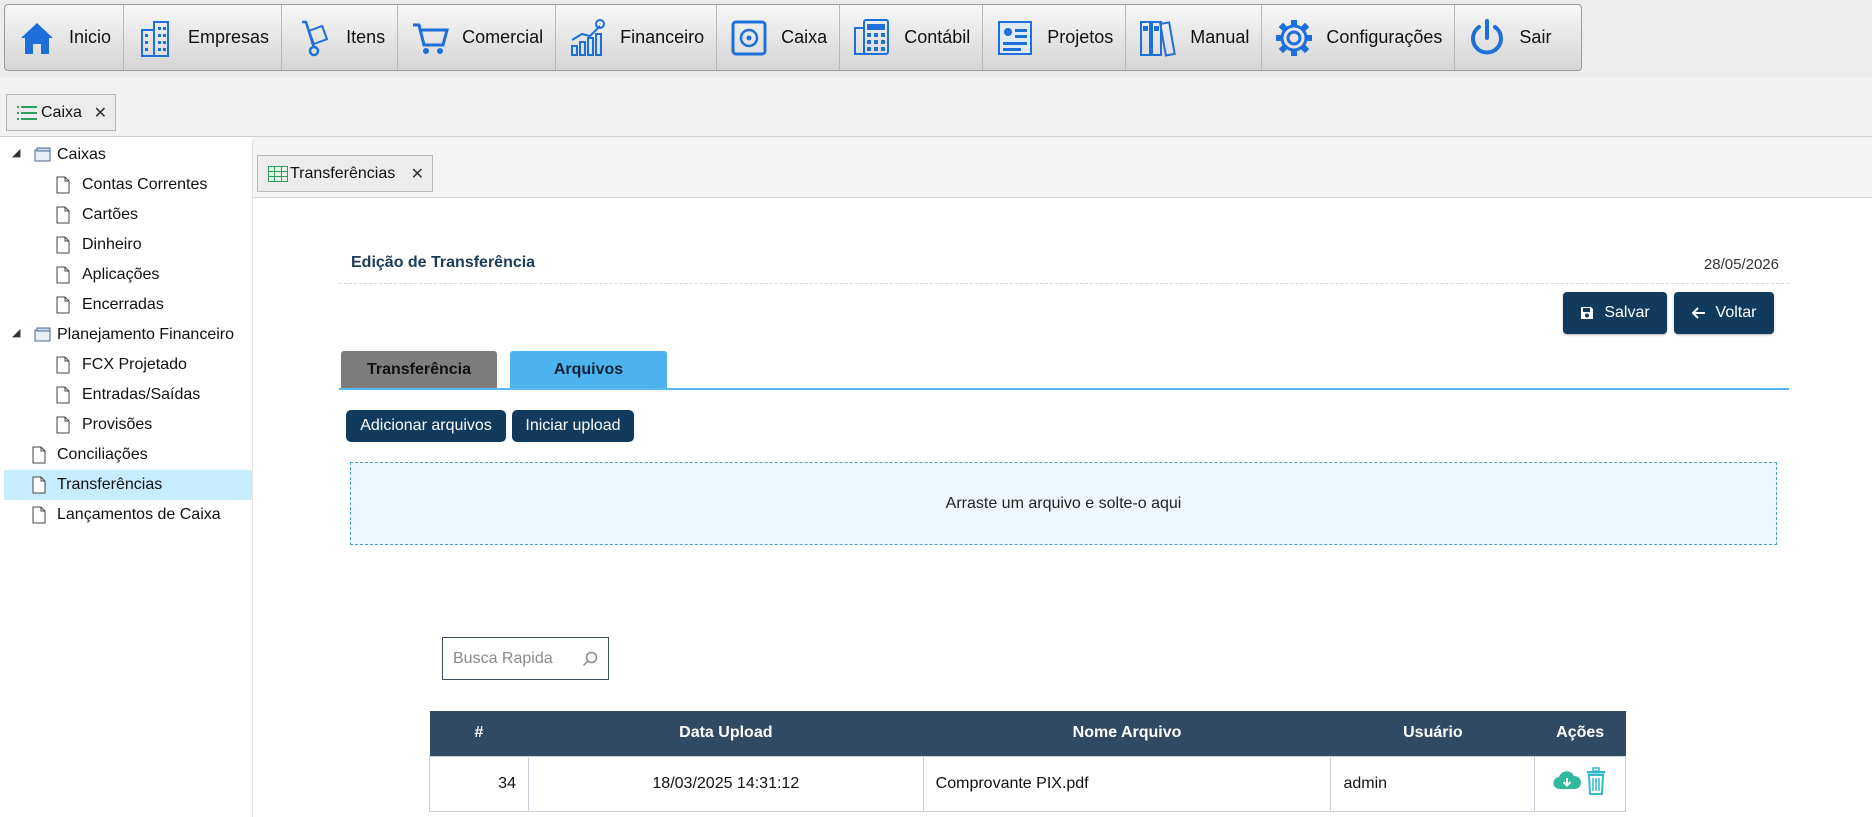 Image resolution: width=1872 pixels, height=817 pixels. I want to click on tree-node-provisoes: Provisões, so click(128, 425).